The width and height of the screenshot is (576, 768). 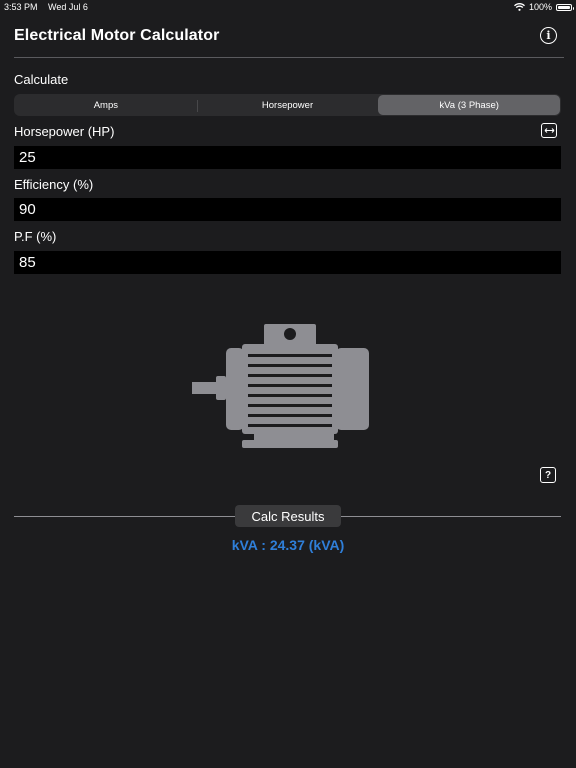 I want to click on info-icon: i, so click(x=548, y=35).